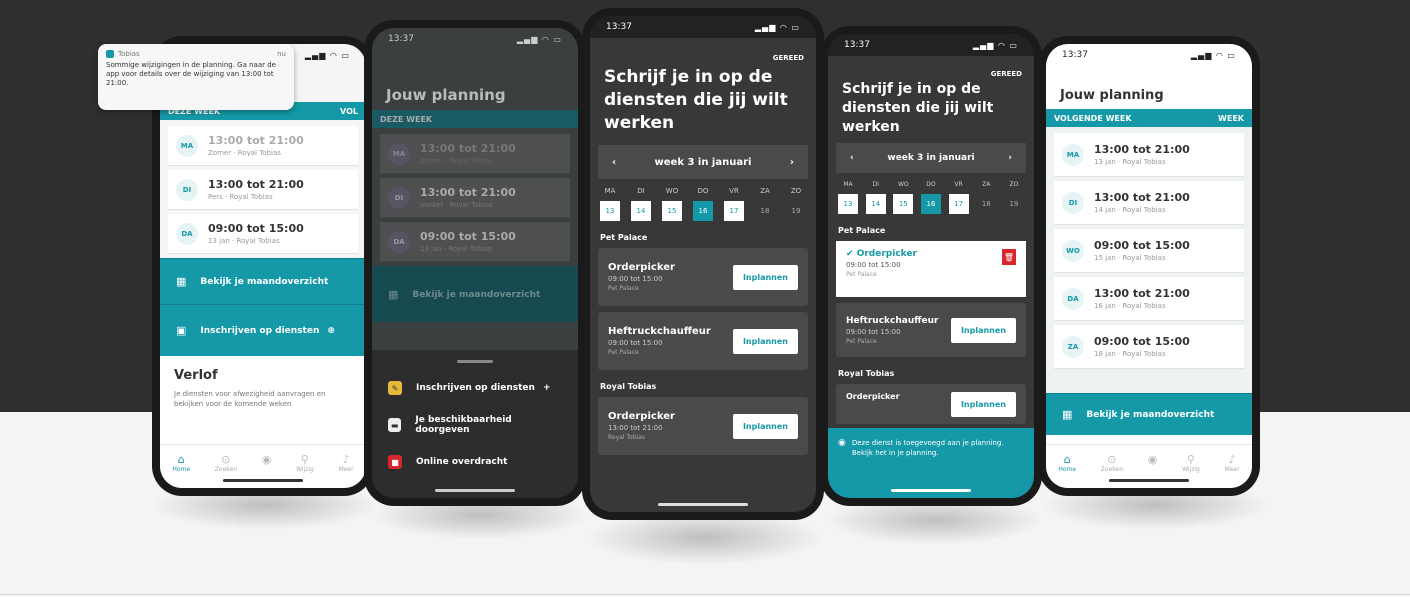  What do you see at coordinates (1142, 293) in the screenshot?
I see `shift-time: 13:00 tot 21:00` at bounding box center [1142, 293].